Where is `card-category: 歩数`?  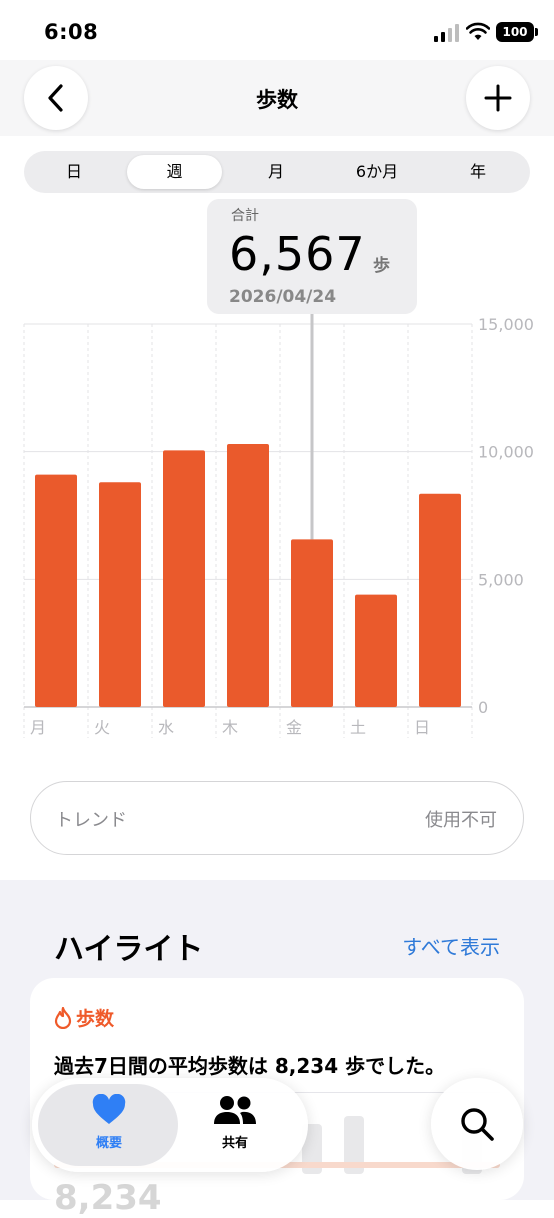
card-category: 歩数 is located at coordinates (84, 1017).